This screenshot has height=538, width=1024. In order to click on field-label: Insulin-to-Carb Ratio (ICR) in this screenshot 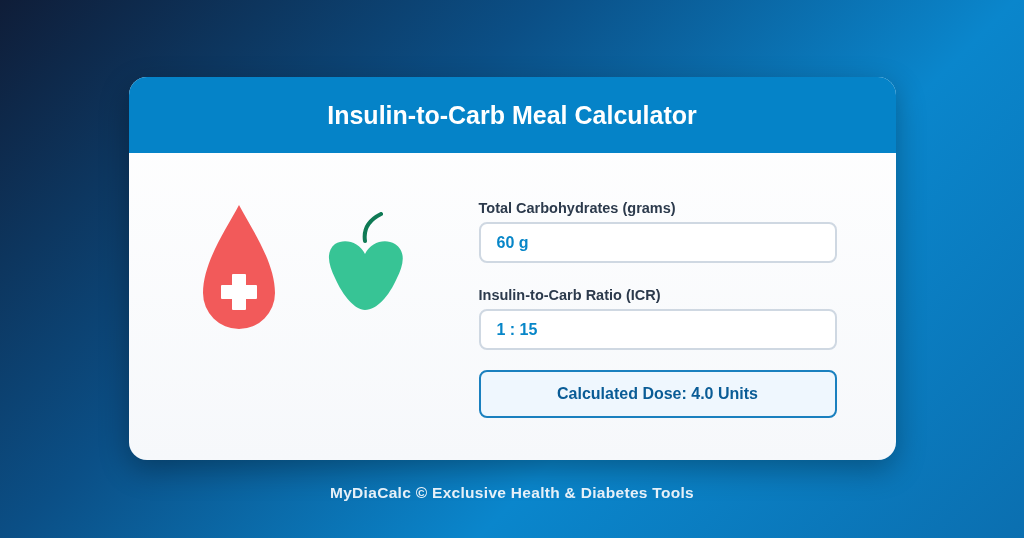, I will do `click(570, 295)`.